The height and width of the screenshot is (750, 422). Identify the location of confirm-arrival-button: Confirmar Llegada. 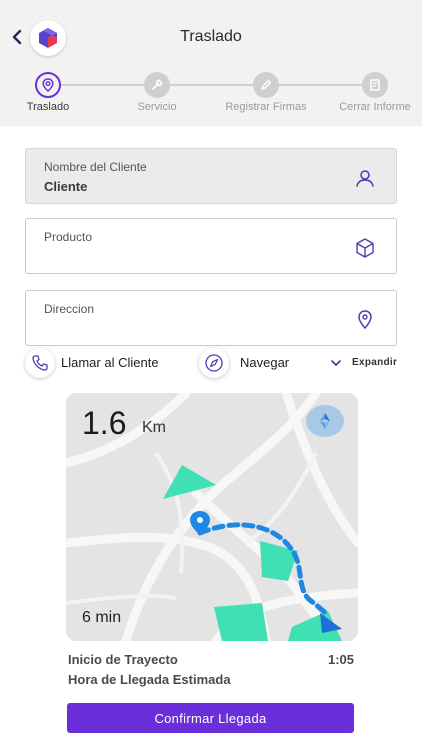
(210, 718).